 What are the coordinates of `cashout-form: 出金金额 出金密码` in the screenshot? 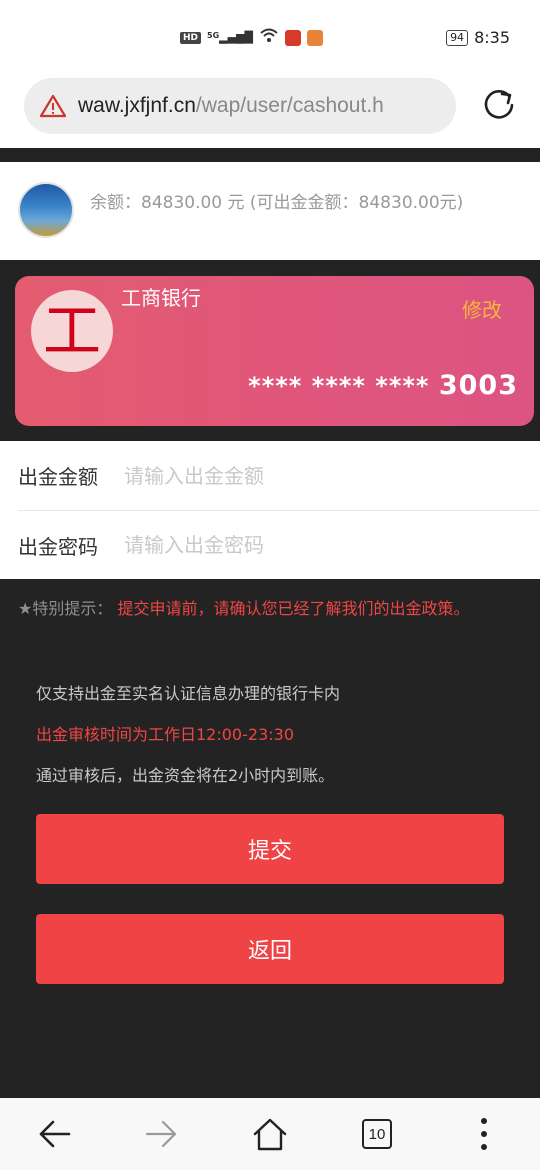 It's located at (270, 510).